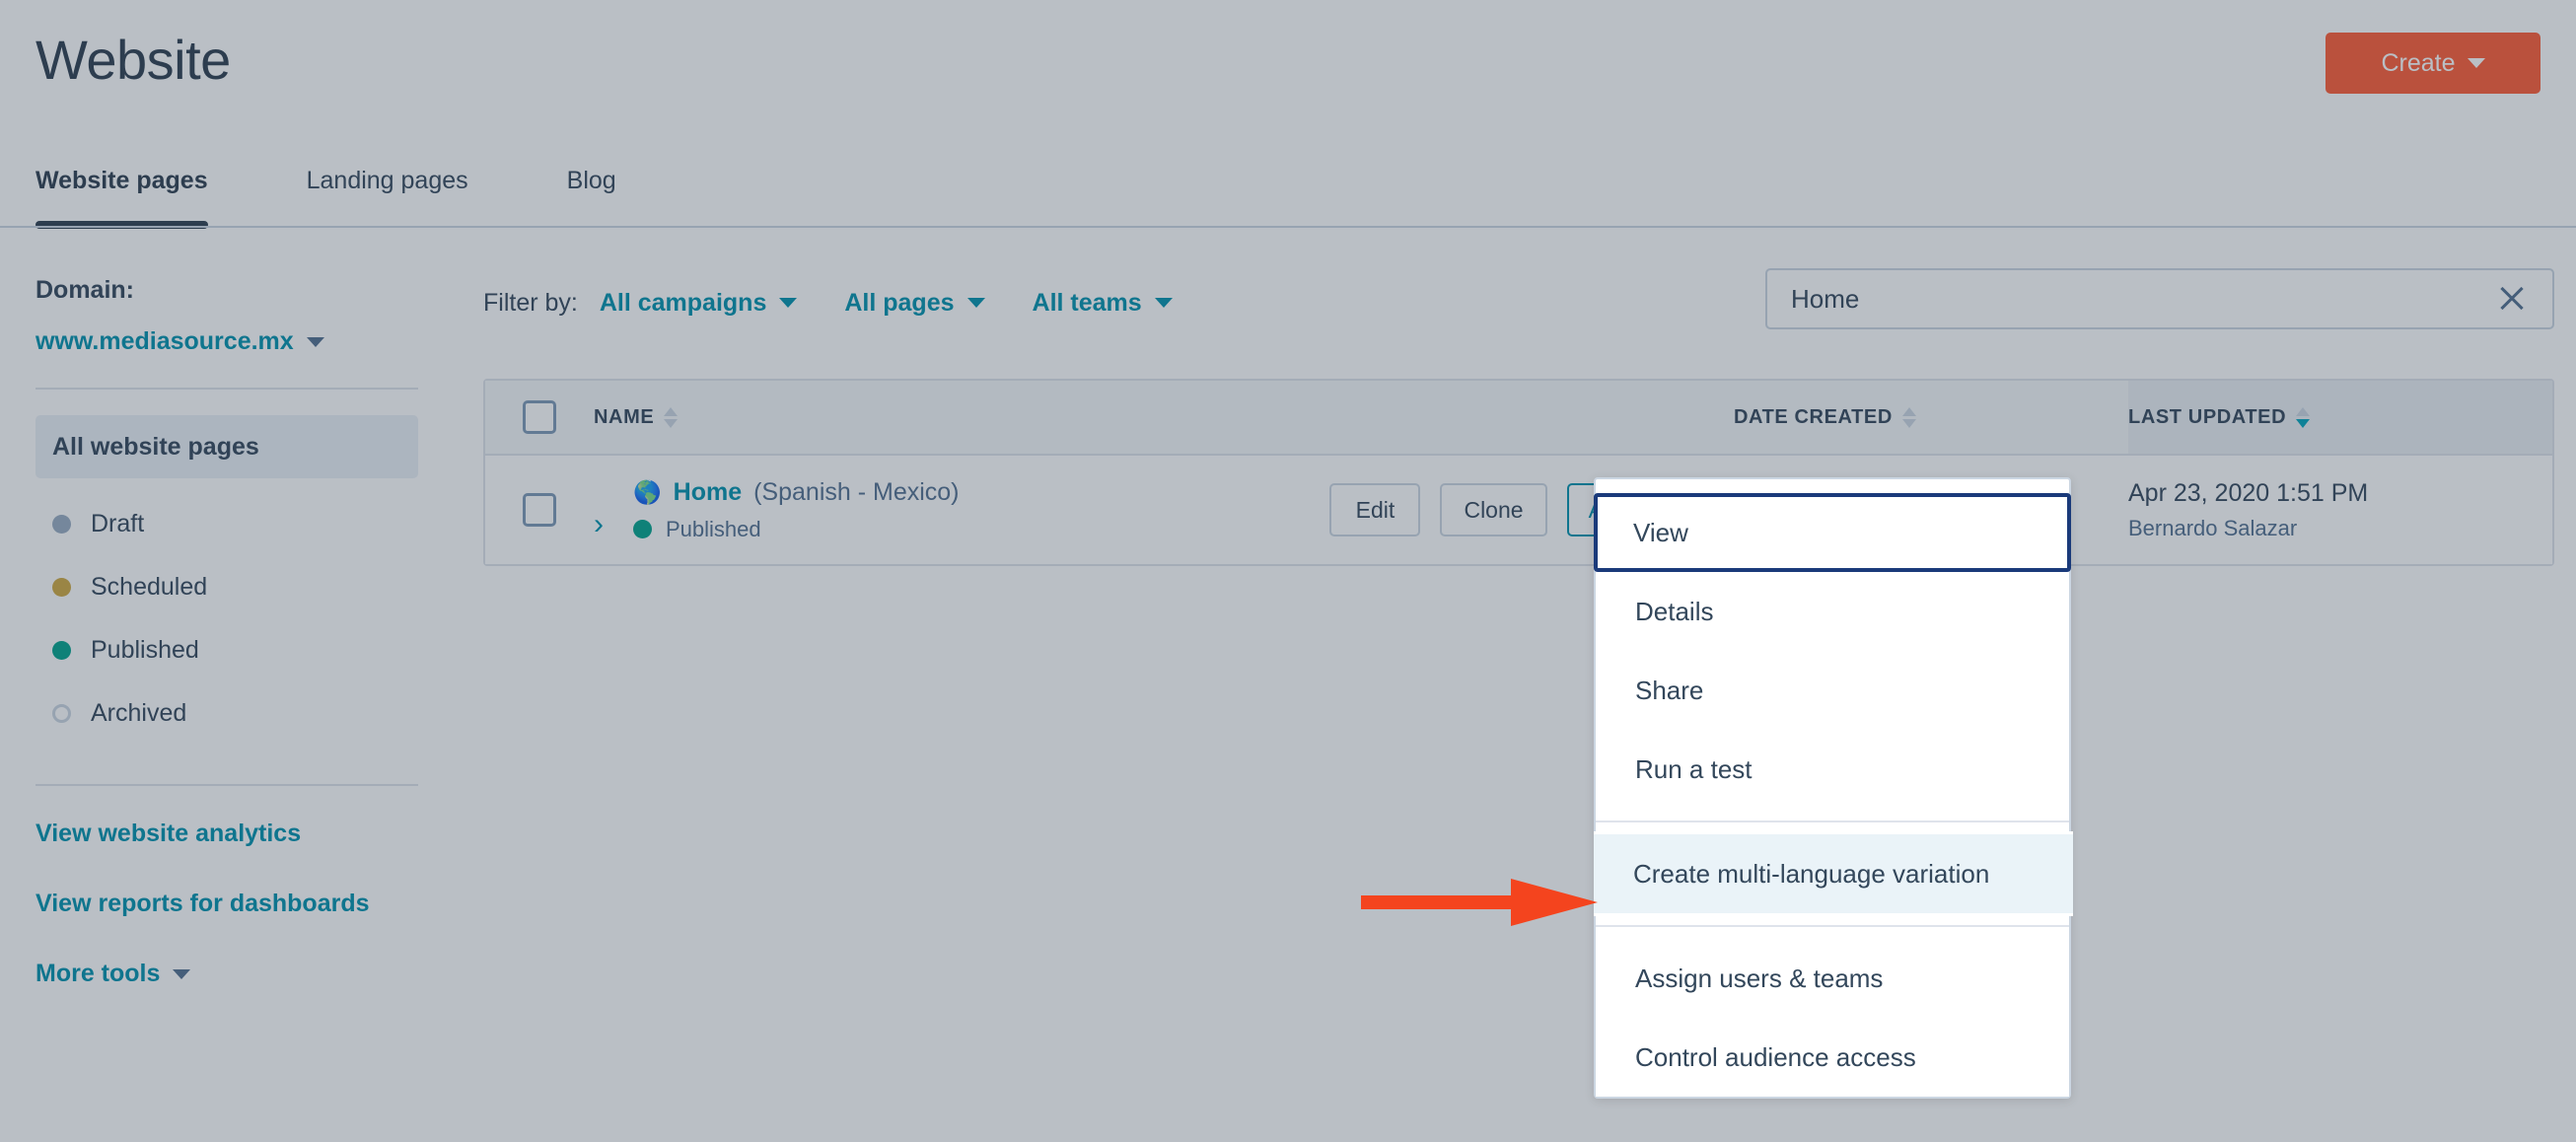 Image resolution: width=2576 pixels, height=1142 pixels. What do you see at coordinates (2213, 527) in the screenshot?
I see `last-updated-author: Bernardo Salazar` at bounding box center [2213, 527].